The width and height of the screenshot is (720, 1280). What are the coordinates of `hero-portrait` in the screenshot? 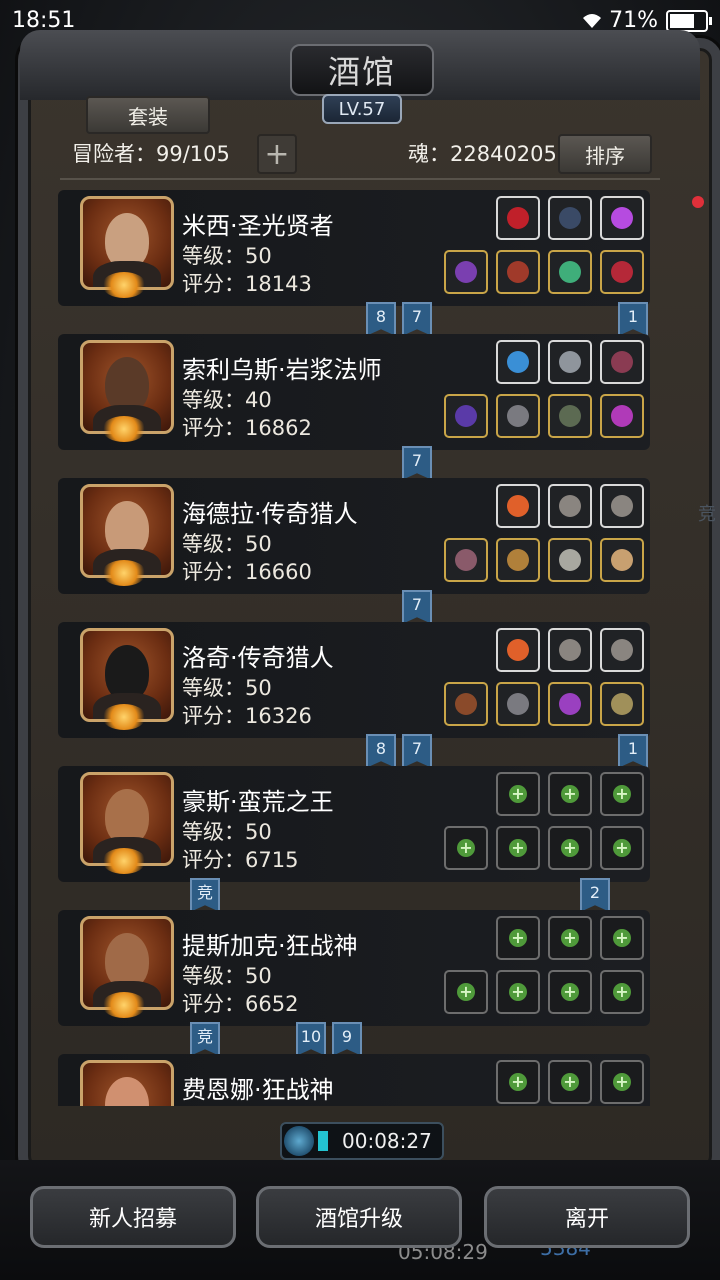 It's located at (127, 1083).